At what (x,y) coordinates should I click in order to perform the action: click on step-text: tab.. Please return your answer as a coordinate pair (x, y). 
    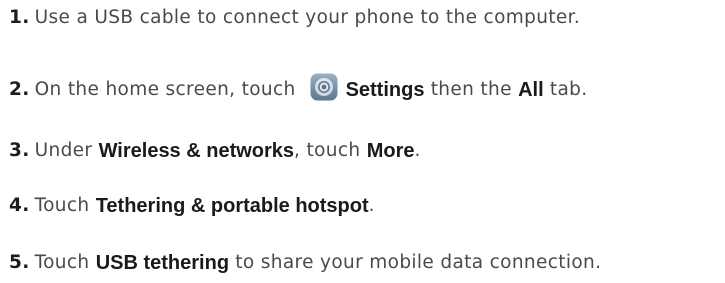
    Looking at the image, I should click on (568, 89).